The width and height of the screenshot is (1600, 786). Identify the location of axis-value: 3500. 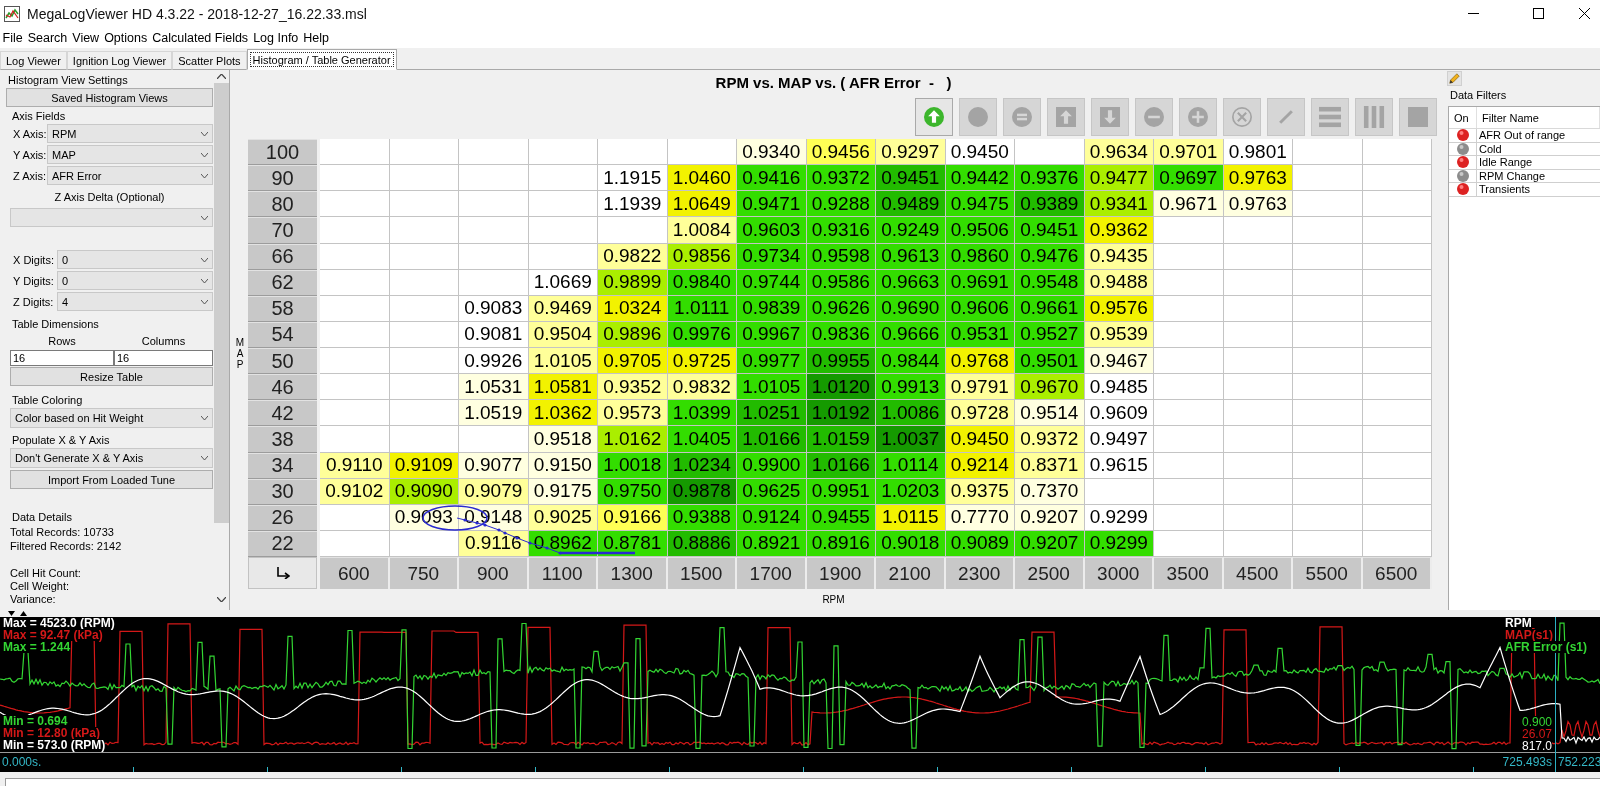
(1189, 573).